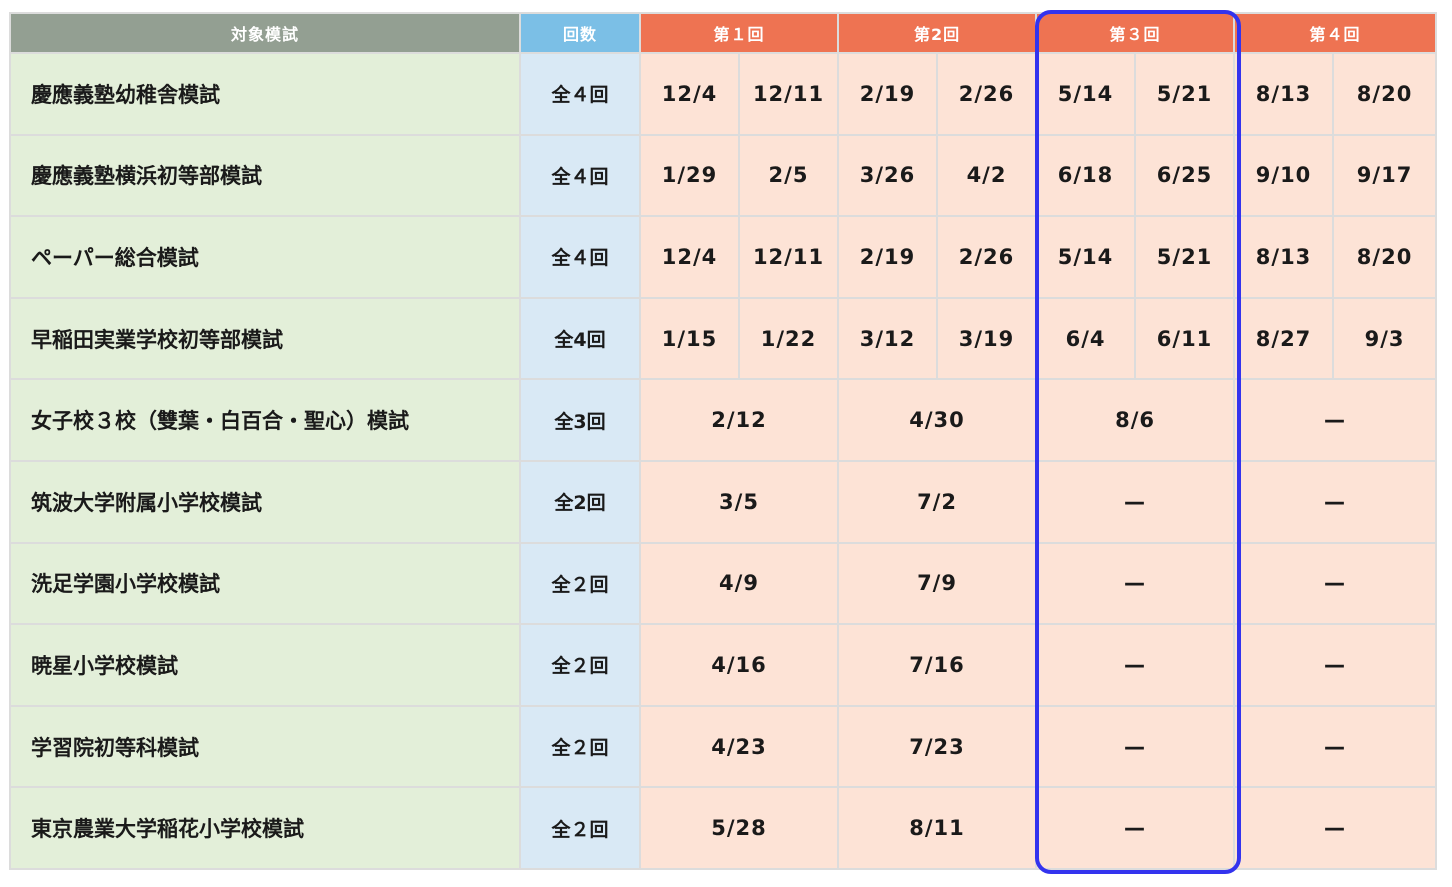 The height and width of the screenshot is (887, 1452). What do you see at coordinates (739, 746) in the screenshot?
I see `date-cell: 4/23` at bounding box center [739, 746].